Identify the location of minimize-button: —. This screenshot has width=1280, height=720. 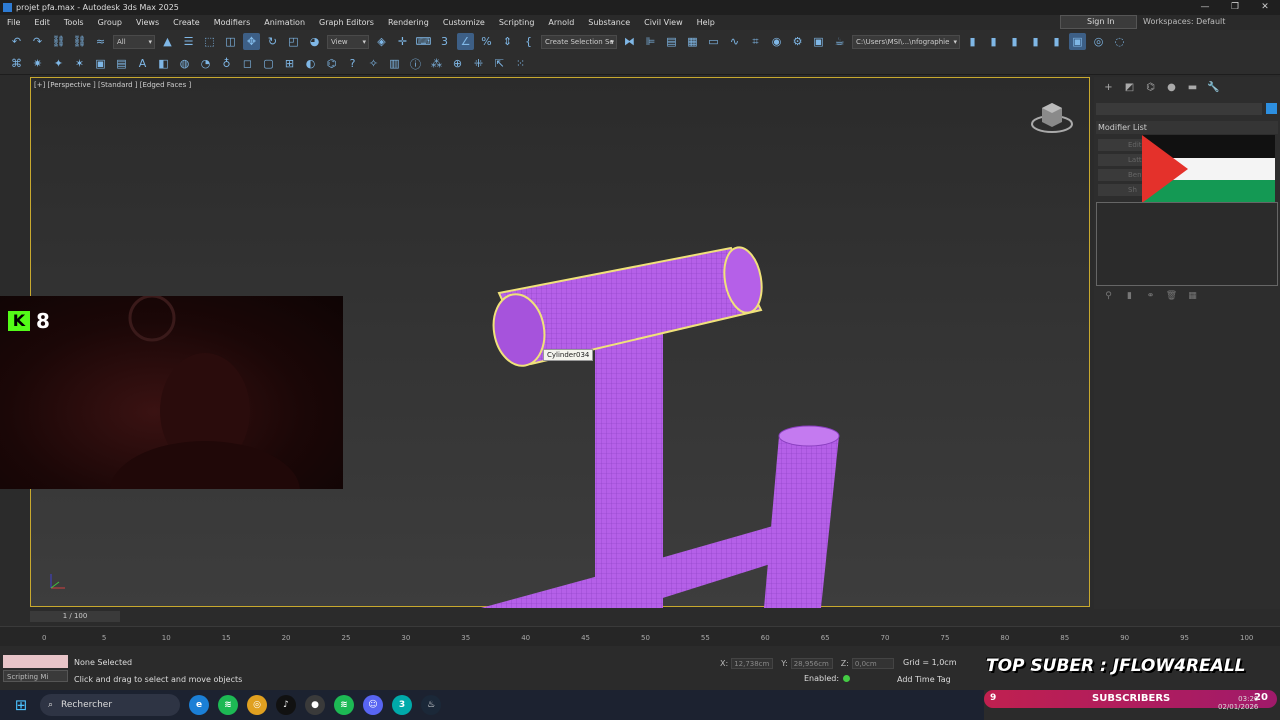
(1205, 7).